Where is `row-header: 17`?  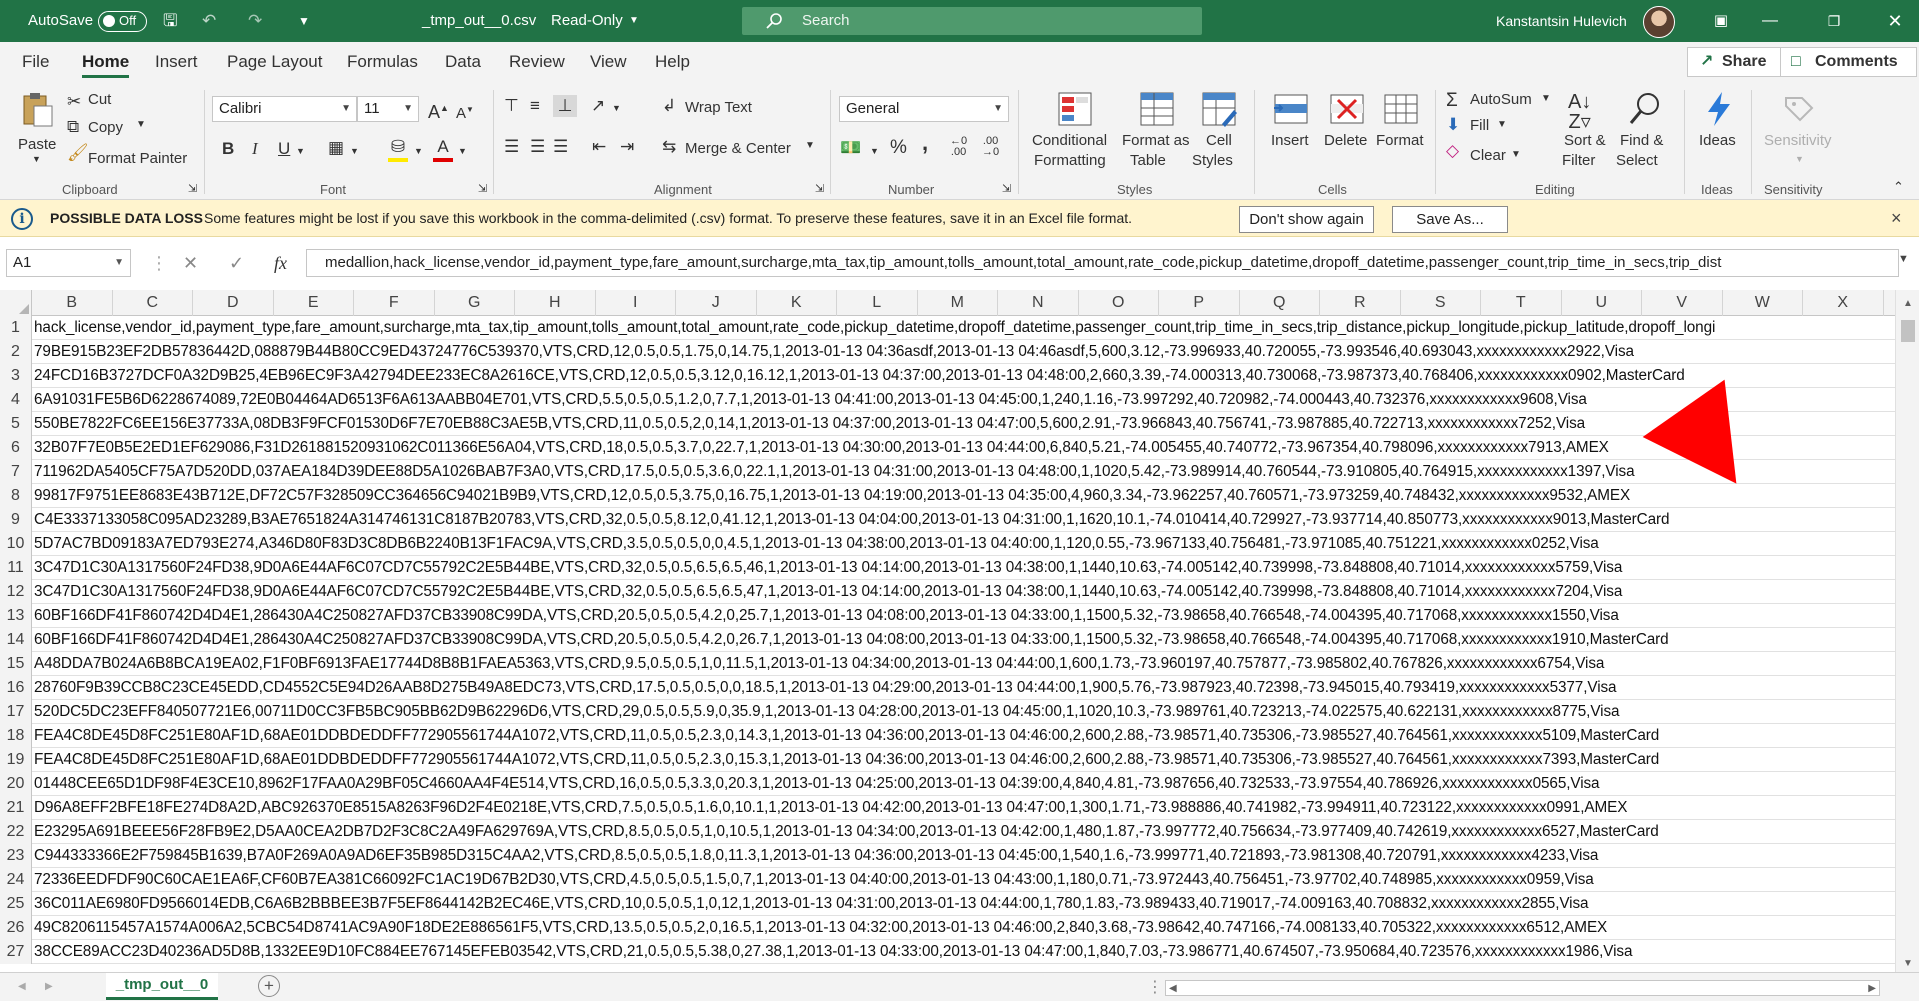
row-header: 17 is located at coordinates (16, 712).